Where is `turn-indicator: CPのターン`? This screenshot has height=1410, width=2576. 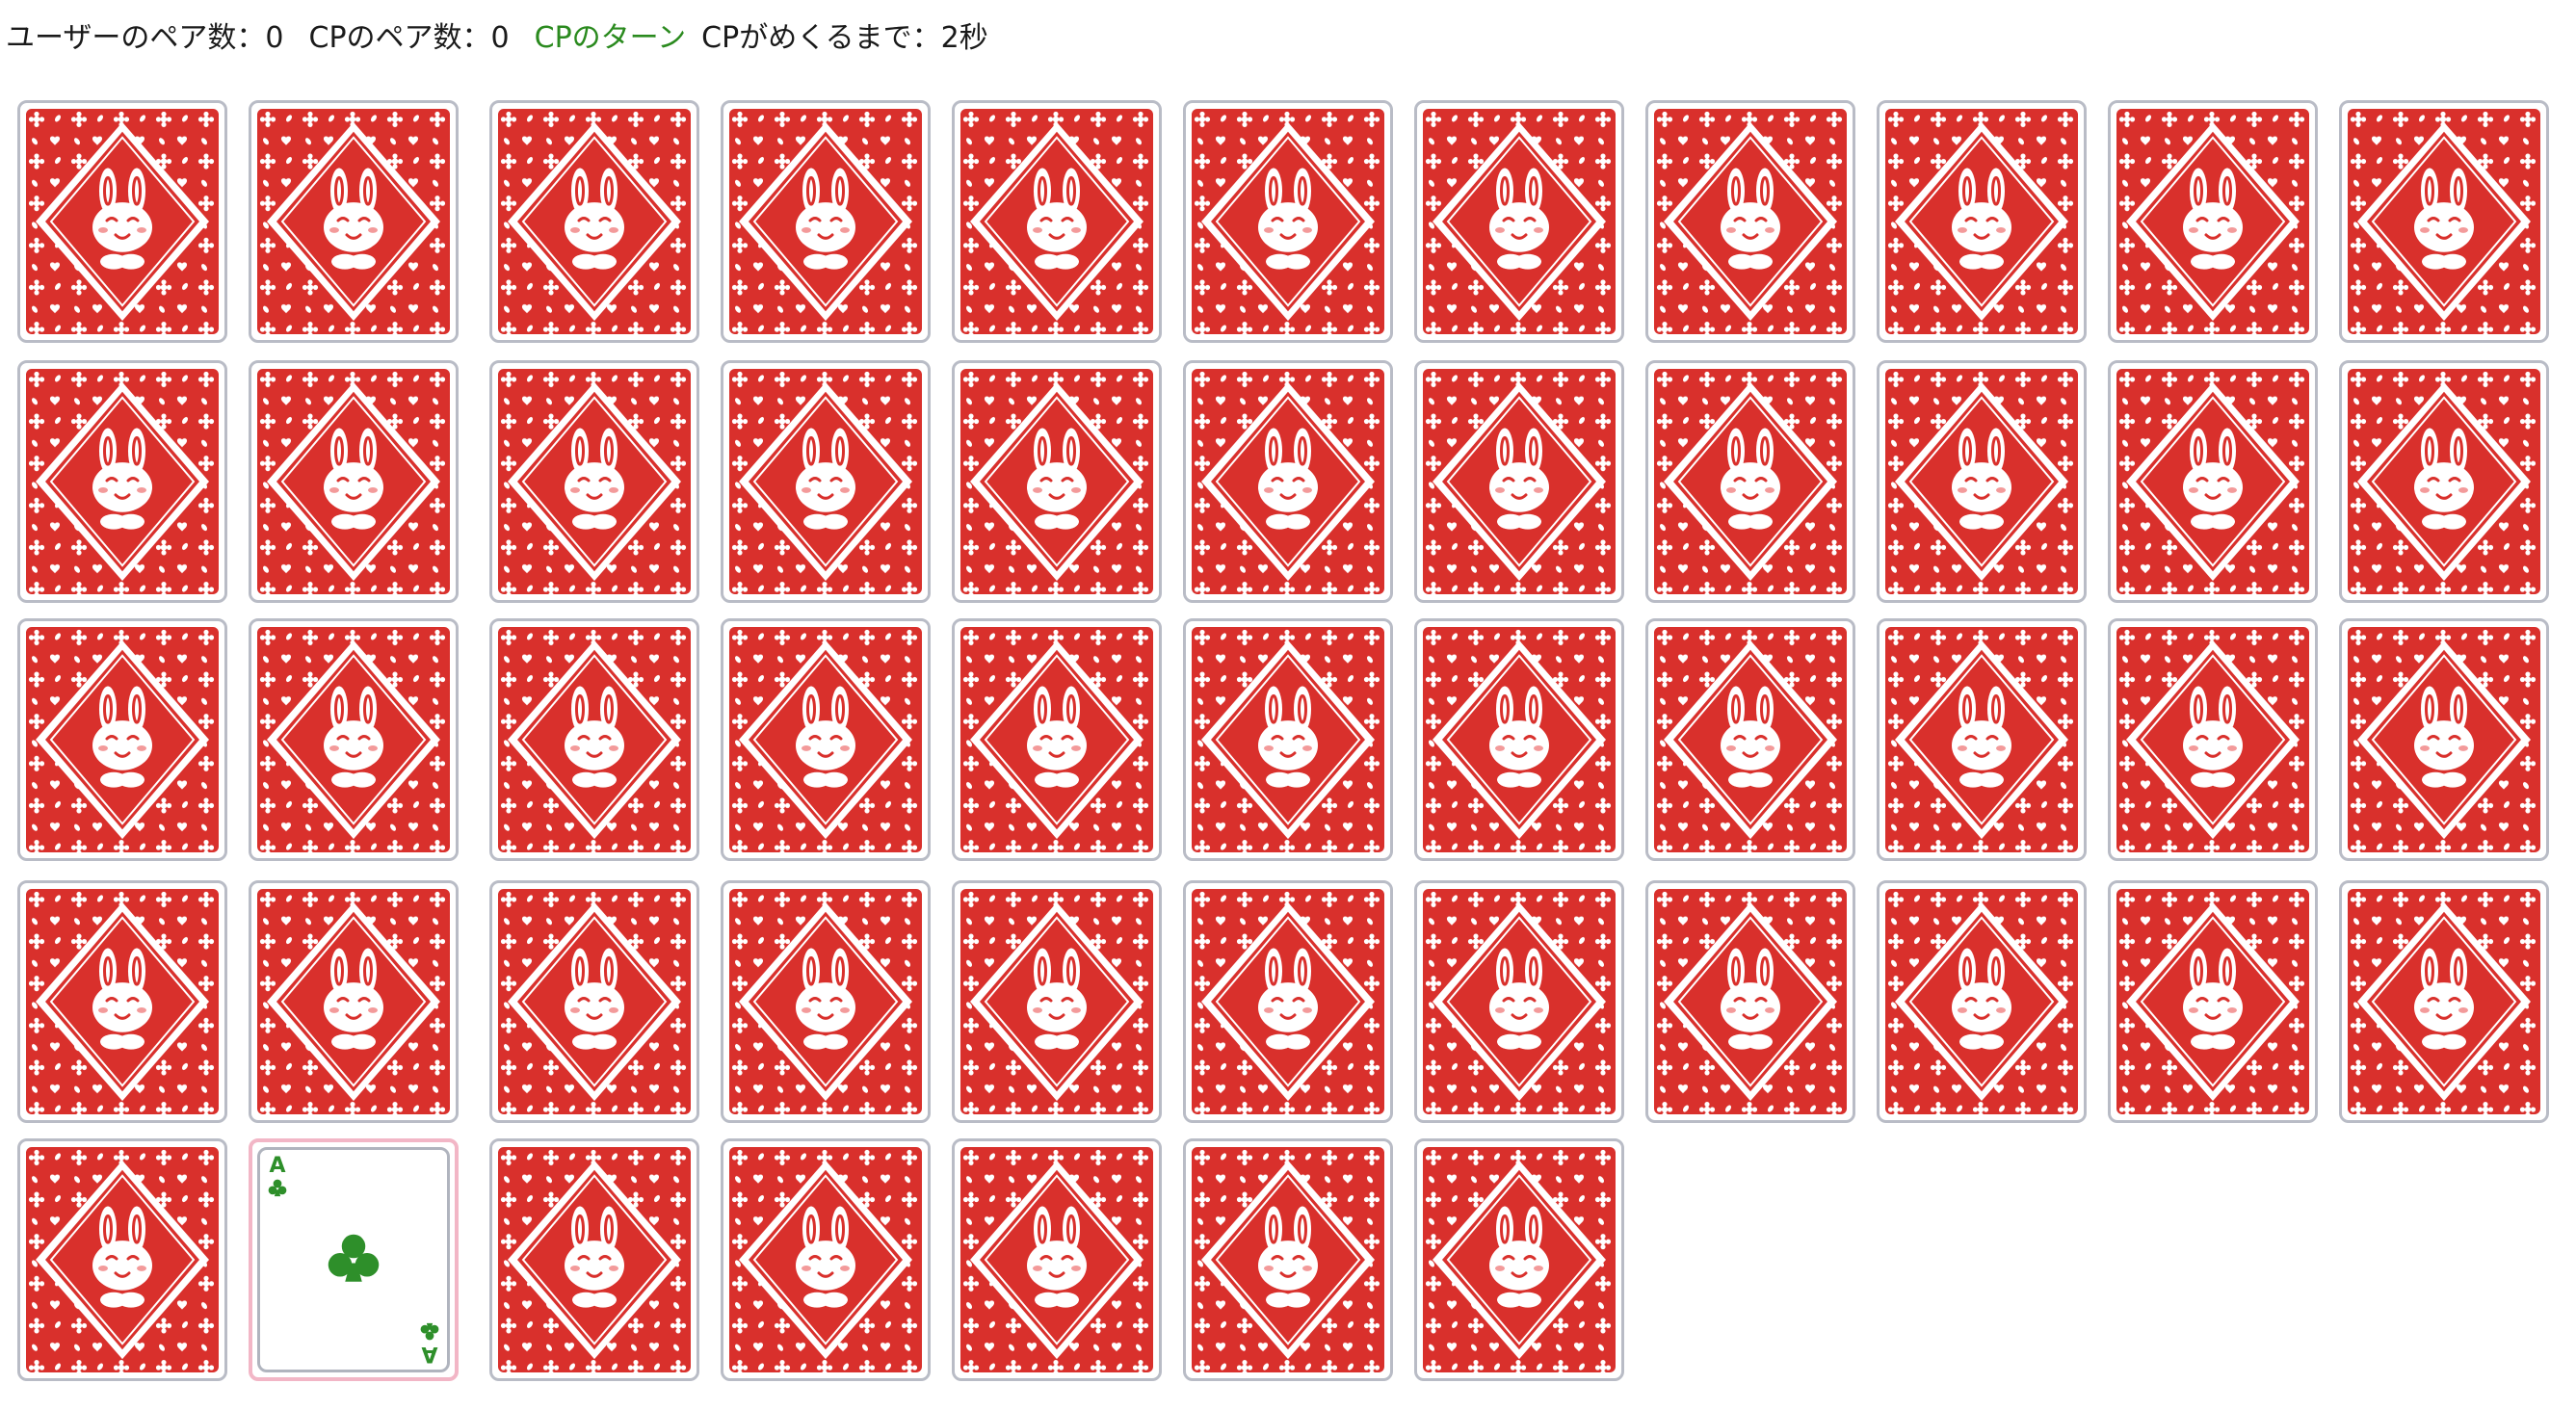 turn-indicator: CPのターン is located at coordinates (610, 38).